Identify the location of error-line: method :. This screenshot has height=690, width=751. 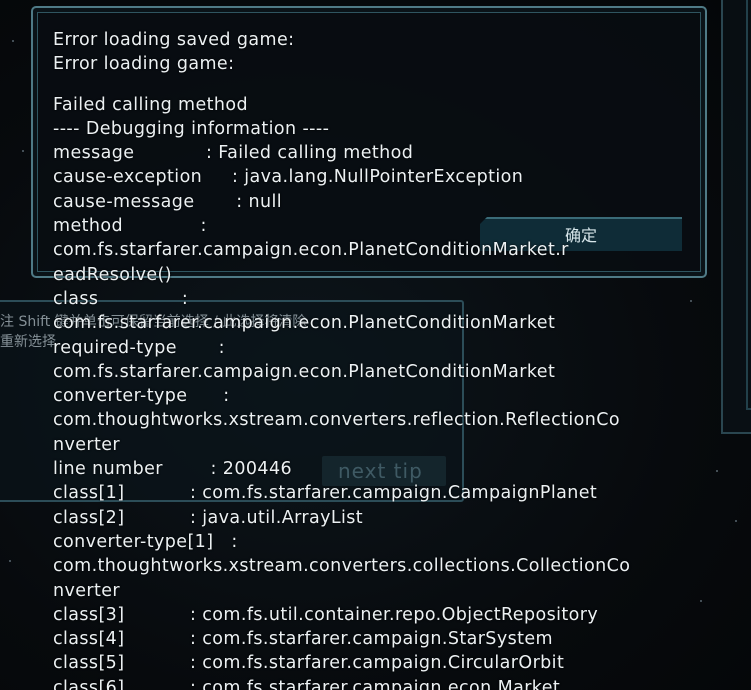
(130, 226).